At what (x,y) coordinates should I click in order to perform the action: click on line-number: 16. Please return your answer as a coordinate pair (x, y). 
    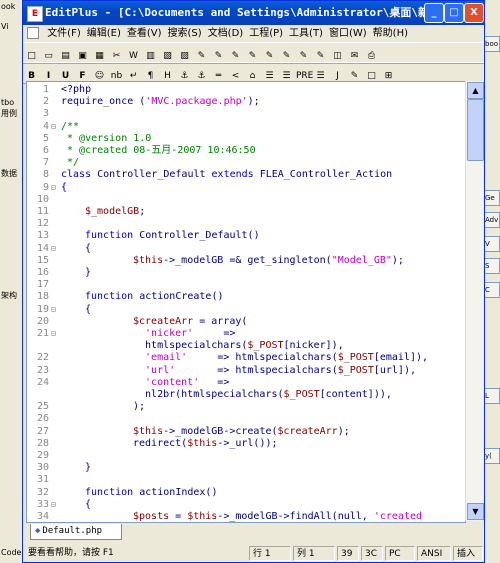
    Looking at the image, I should click on (42, 272).